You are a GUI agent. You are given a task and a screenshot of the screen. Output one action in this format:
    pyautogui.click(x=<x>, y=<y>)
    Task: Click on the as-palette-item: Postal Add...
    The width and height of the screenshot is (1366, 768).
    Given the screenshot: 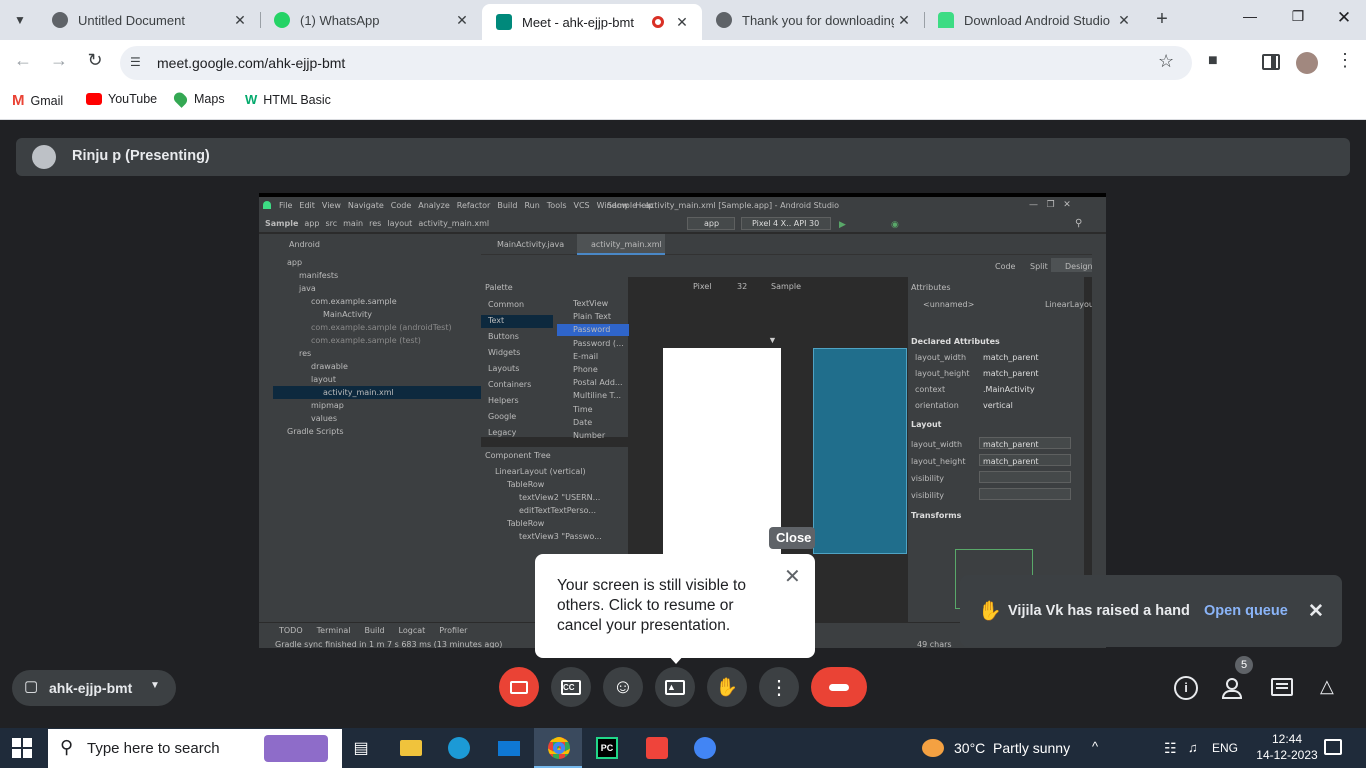 What is the action you would take?
    pyautogui.click(x=598, y=382)
    